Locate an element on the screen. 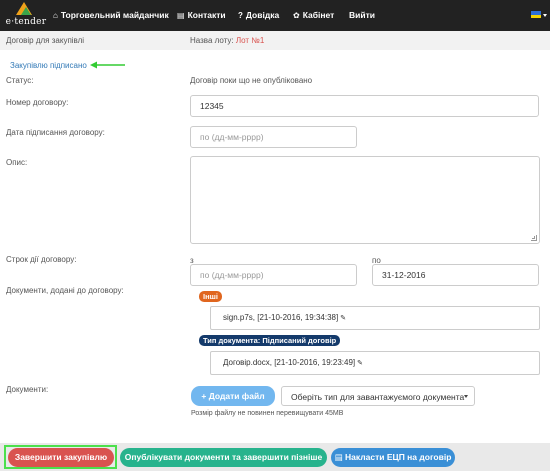 This screenshot has height=471, width=550. etender-logo: e·tender is located at coordinates (25, 15).